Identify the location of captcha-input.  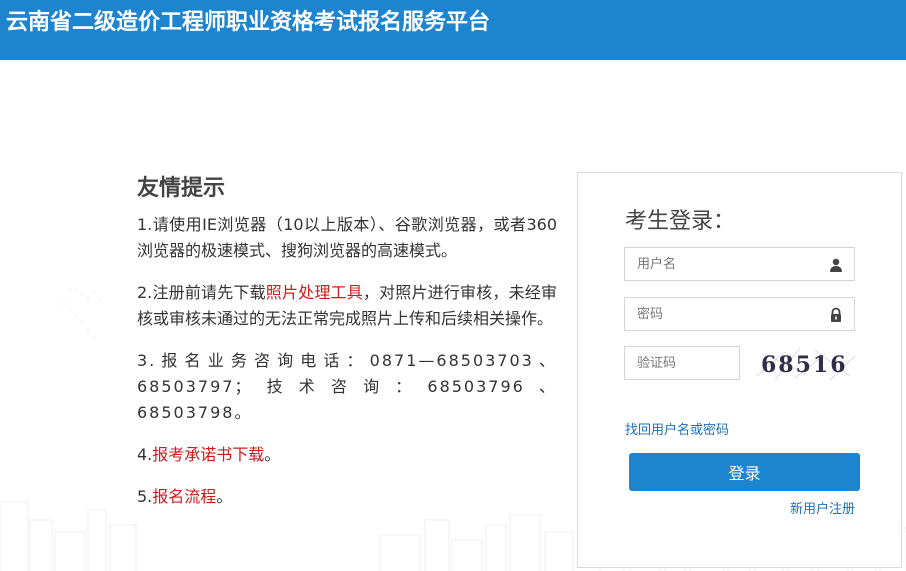
(682, 363).